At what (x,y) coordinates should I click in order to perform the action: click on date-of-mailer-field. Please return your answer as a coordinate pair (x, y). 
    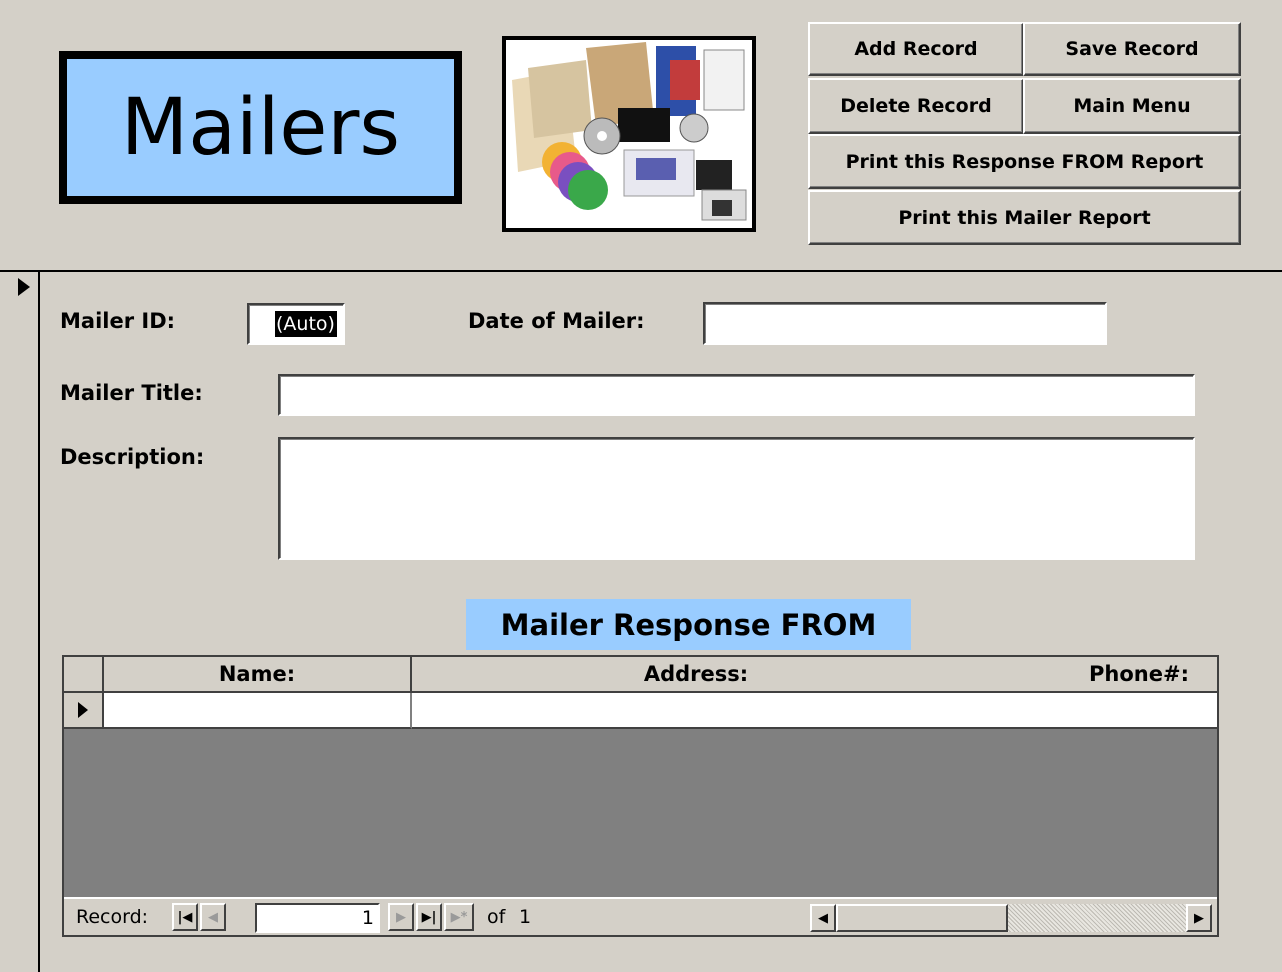
    Looking at the image, I should click on (905, 323).